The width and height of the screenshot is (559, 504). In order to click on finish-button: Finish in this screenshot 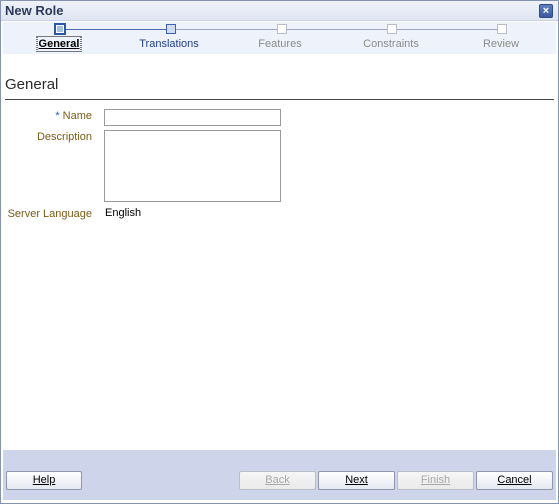, I will do `click(435, 480)`.